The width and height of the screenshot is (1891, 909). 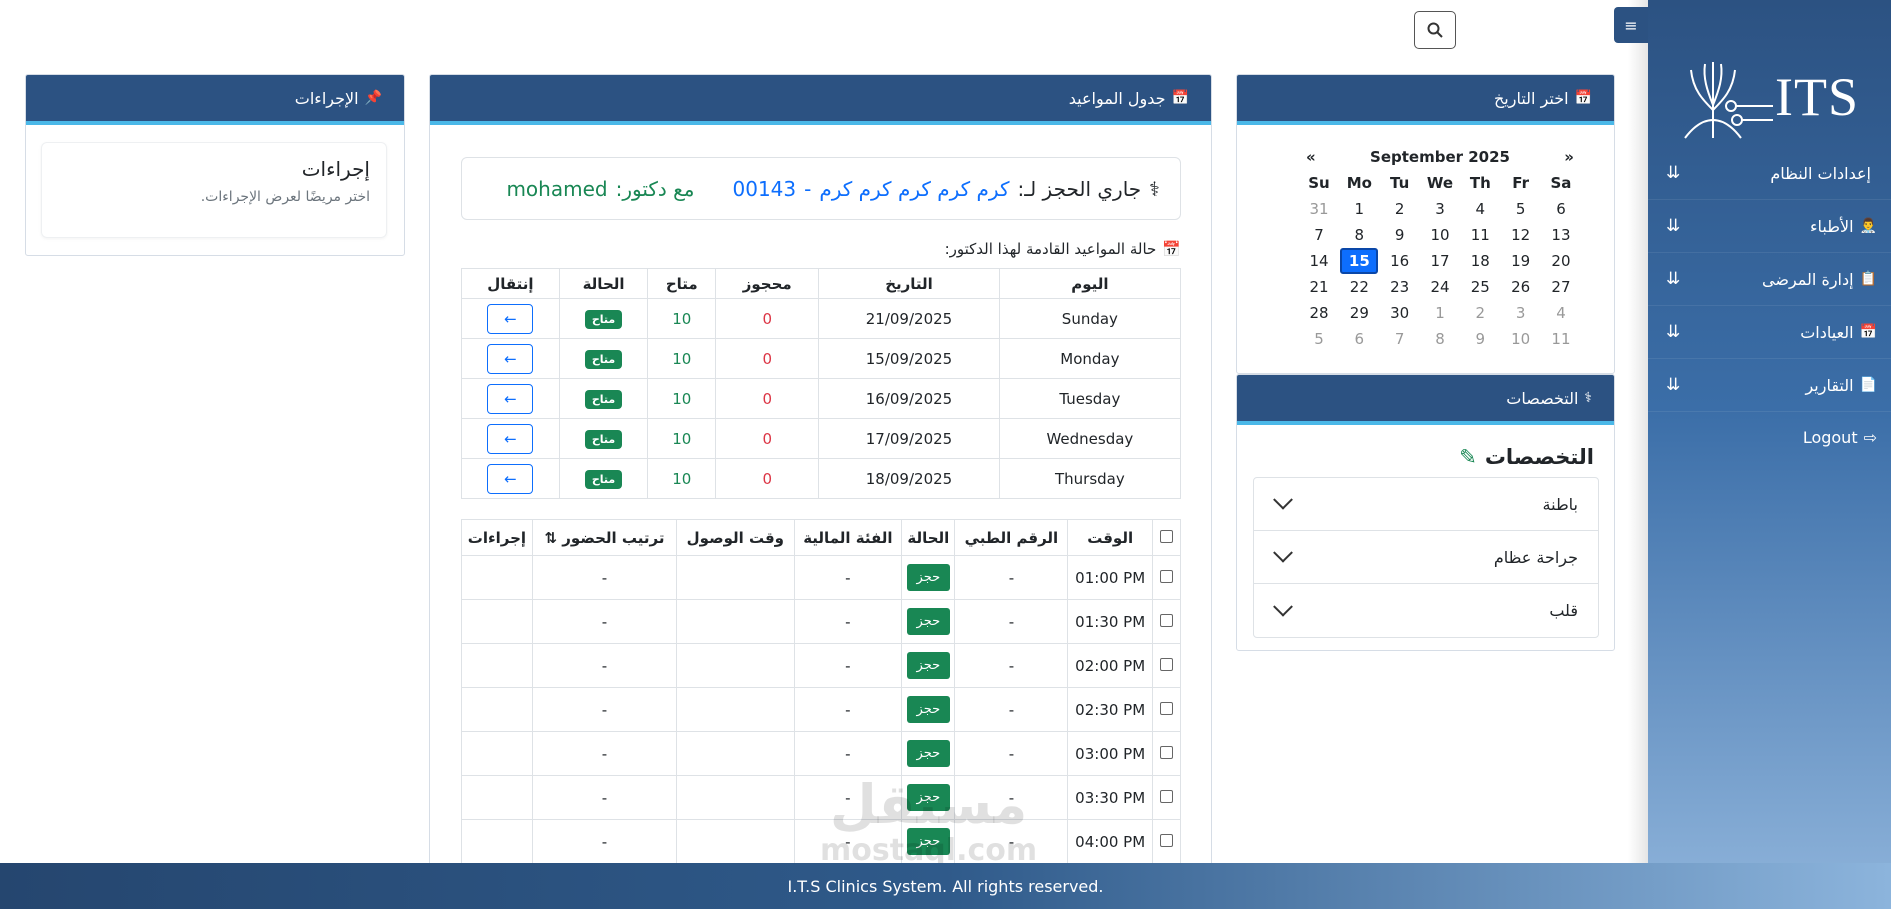 What do you see at coordinates (1769, 385) in the screenshot?
I see `sidebar-item-reports: 📄 التقارير ⇊` at bounding box center [1769, 385].